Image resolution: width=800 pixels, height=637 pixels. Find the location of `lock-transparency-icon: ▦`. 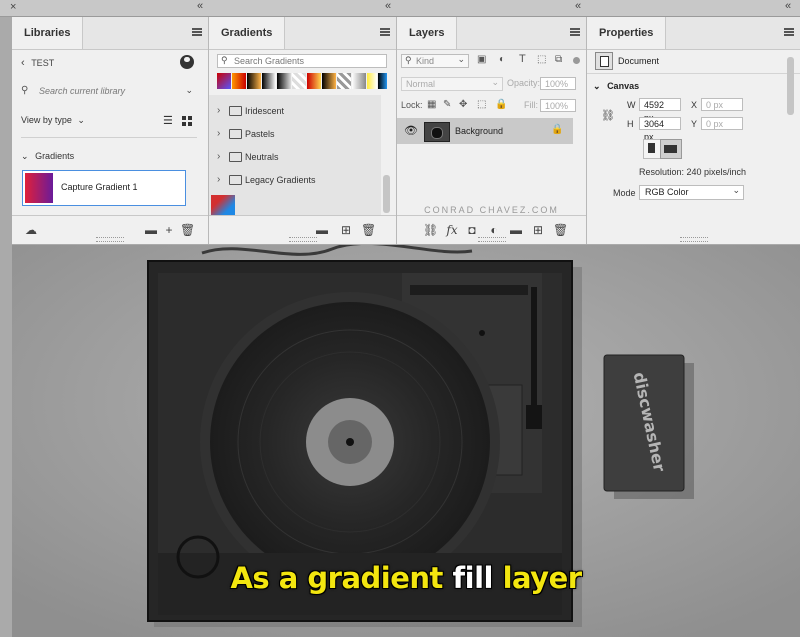

lock-transparency-icon: ▦ is located at coordinates (431, 104).